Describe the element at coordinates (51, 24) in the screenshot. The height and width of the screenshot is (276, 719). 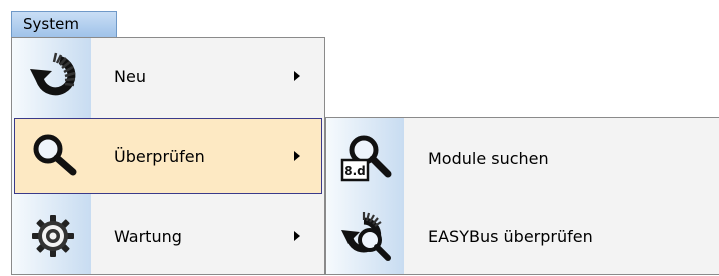
I see `menu-system-label: System` at that location.